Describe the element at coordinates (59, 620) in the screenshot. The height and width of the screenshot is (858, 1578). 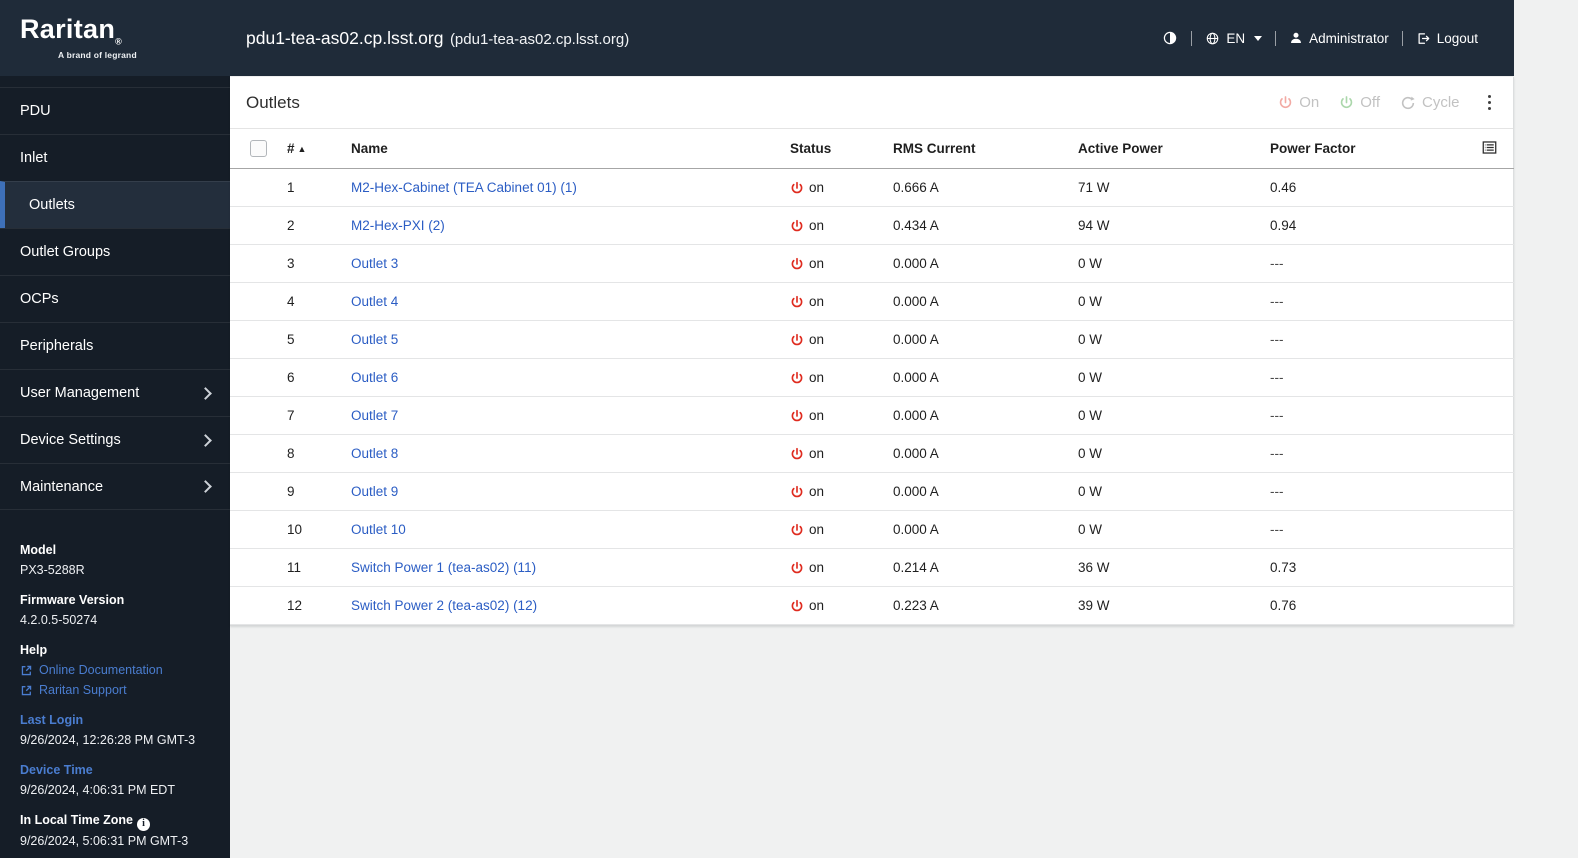
I see `firmware-value: 4.2.0.5-50274` at that location.